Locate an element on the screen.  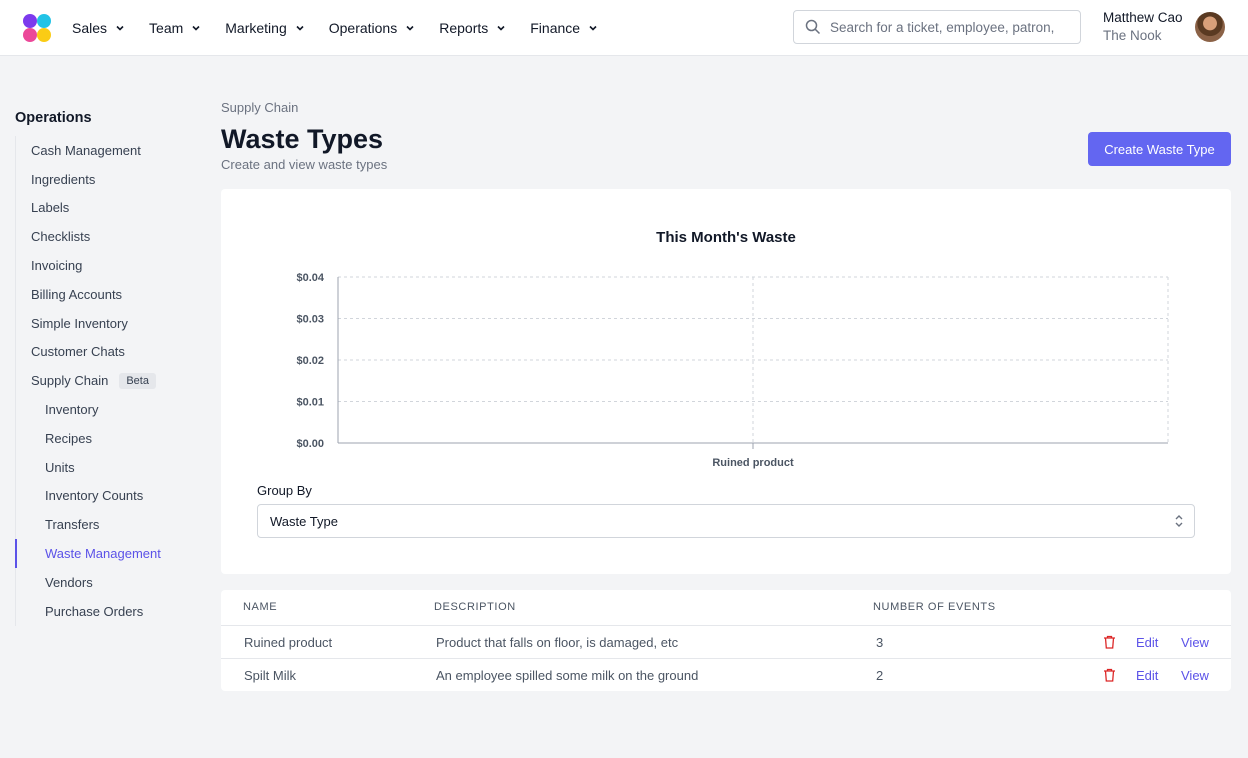
nav-reports: Reports is located at coordinates (472, 28).